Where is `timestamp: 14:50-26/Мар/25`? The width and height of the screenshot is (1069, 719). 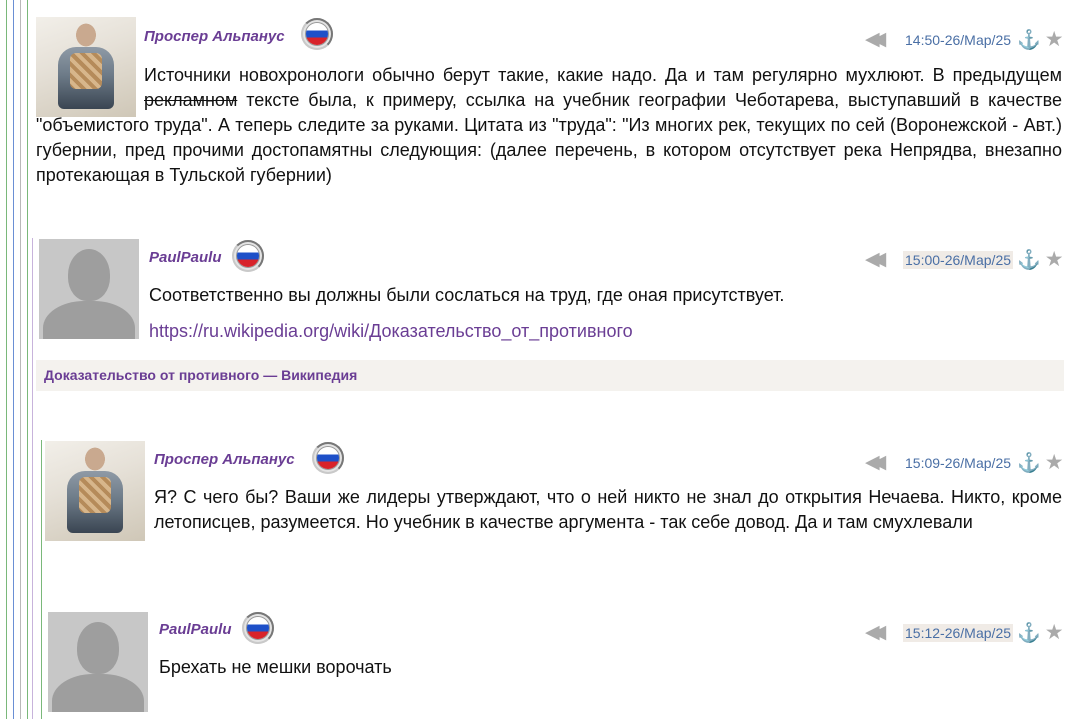
timestamp: 14:50-26/Мар/25 is located at coordinates (958, 40).